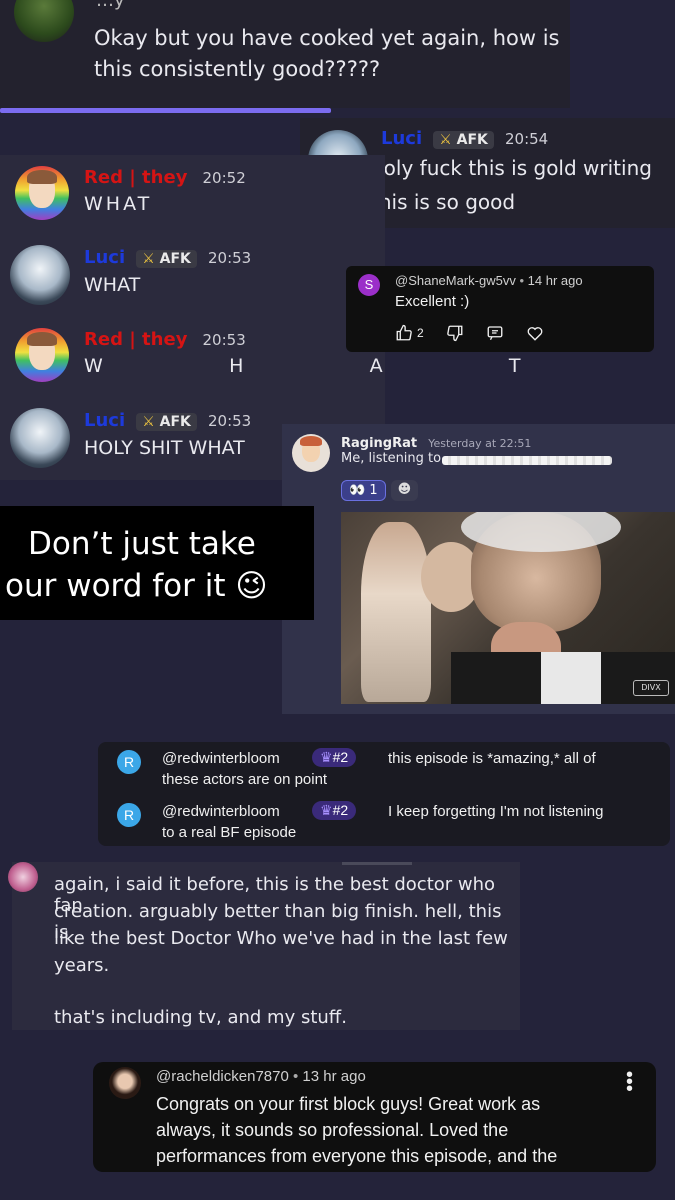  Describe the element at coordinates (165, 110) in the screenshot. I see `divider-bar` at that location.